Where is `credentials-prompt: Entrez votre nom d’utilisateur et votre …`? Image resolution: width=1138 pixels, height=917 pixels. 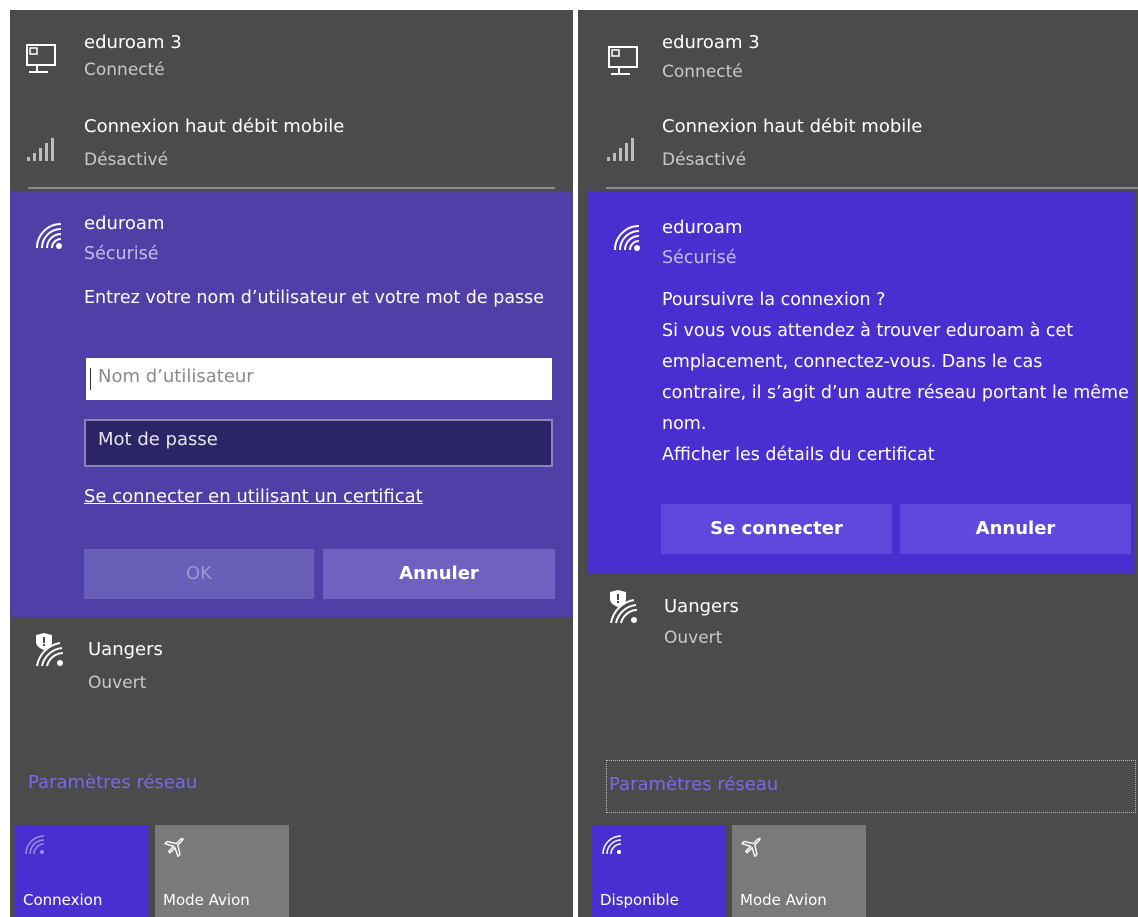
credentials-prompt: Entrez votre nom d’utilisateur et votre … is located at coordinates (314, 298).